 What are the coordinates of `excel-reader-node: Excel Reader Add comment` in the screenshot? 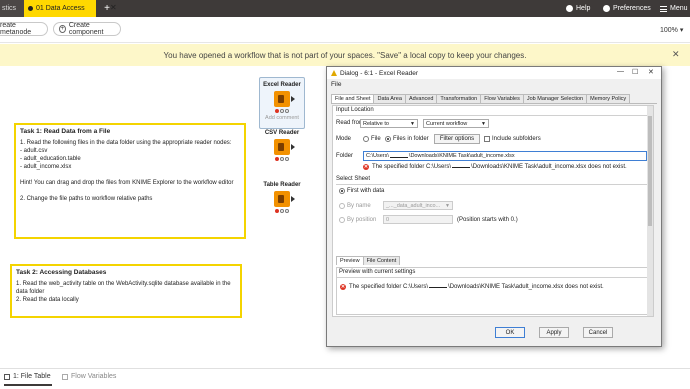 It's located at (282, 103).